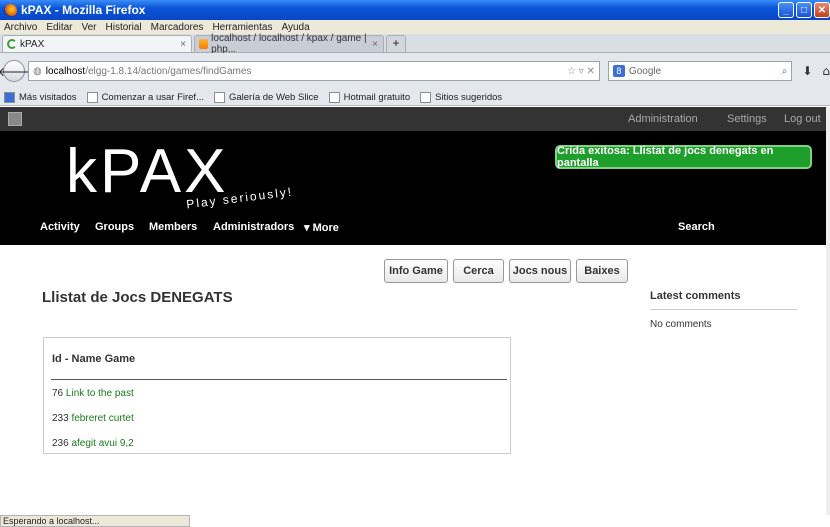 Image resolution: width=830 pixels, height=527 pixels. What do you see at coordinates (415, 10) in the screenshot?
I see `window-titlebar: kPAX - Mozilla Firefox _ □ ✕` at bounding box center [415, 10].